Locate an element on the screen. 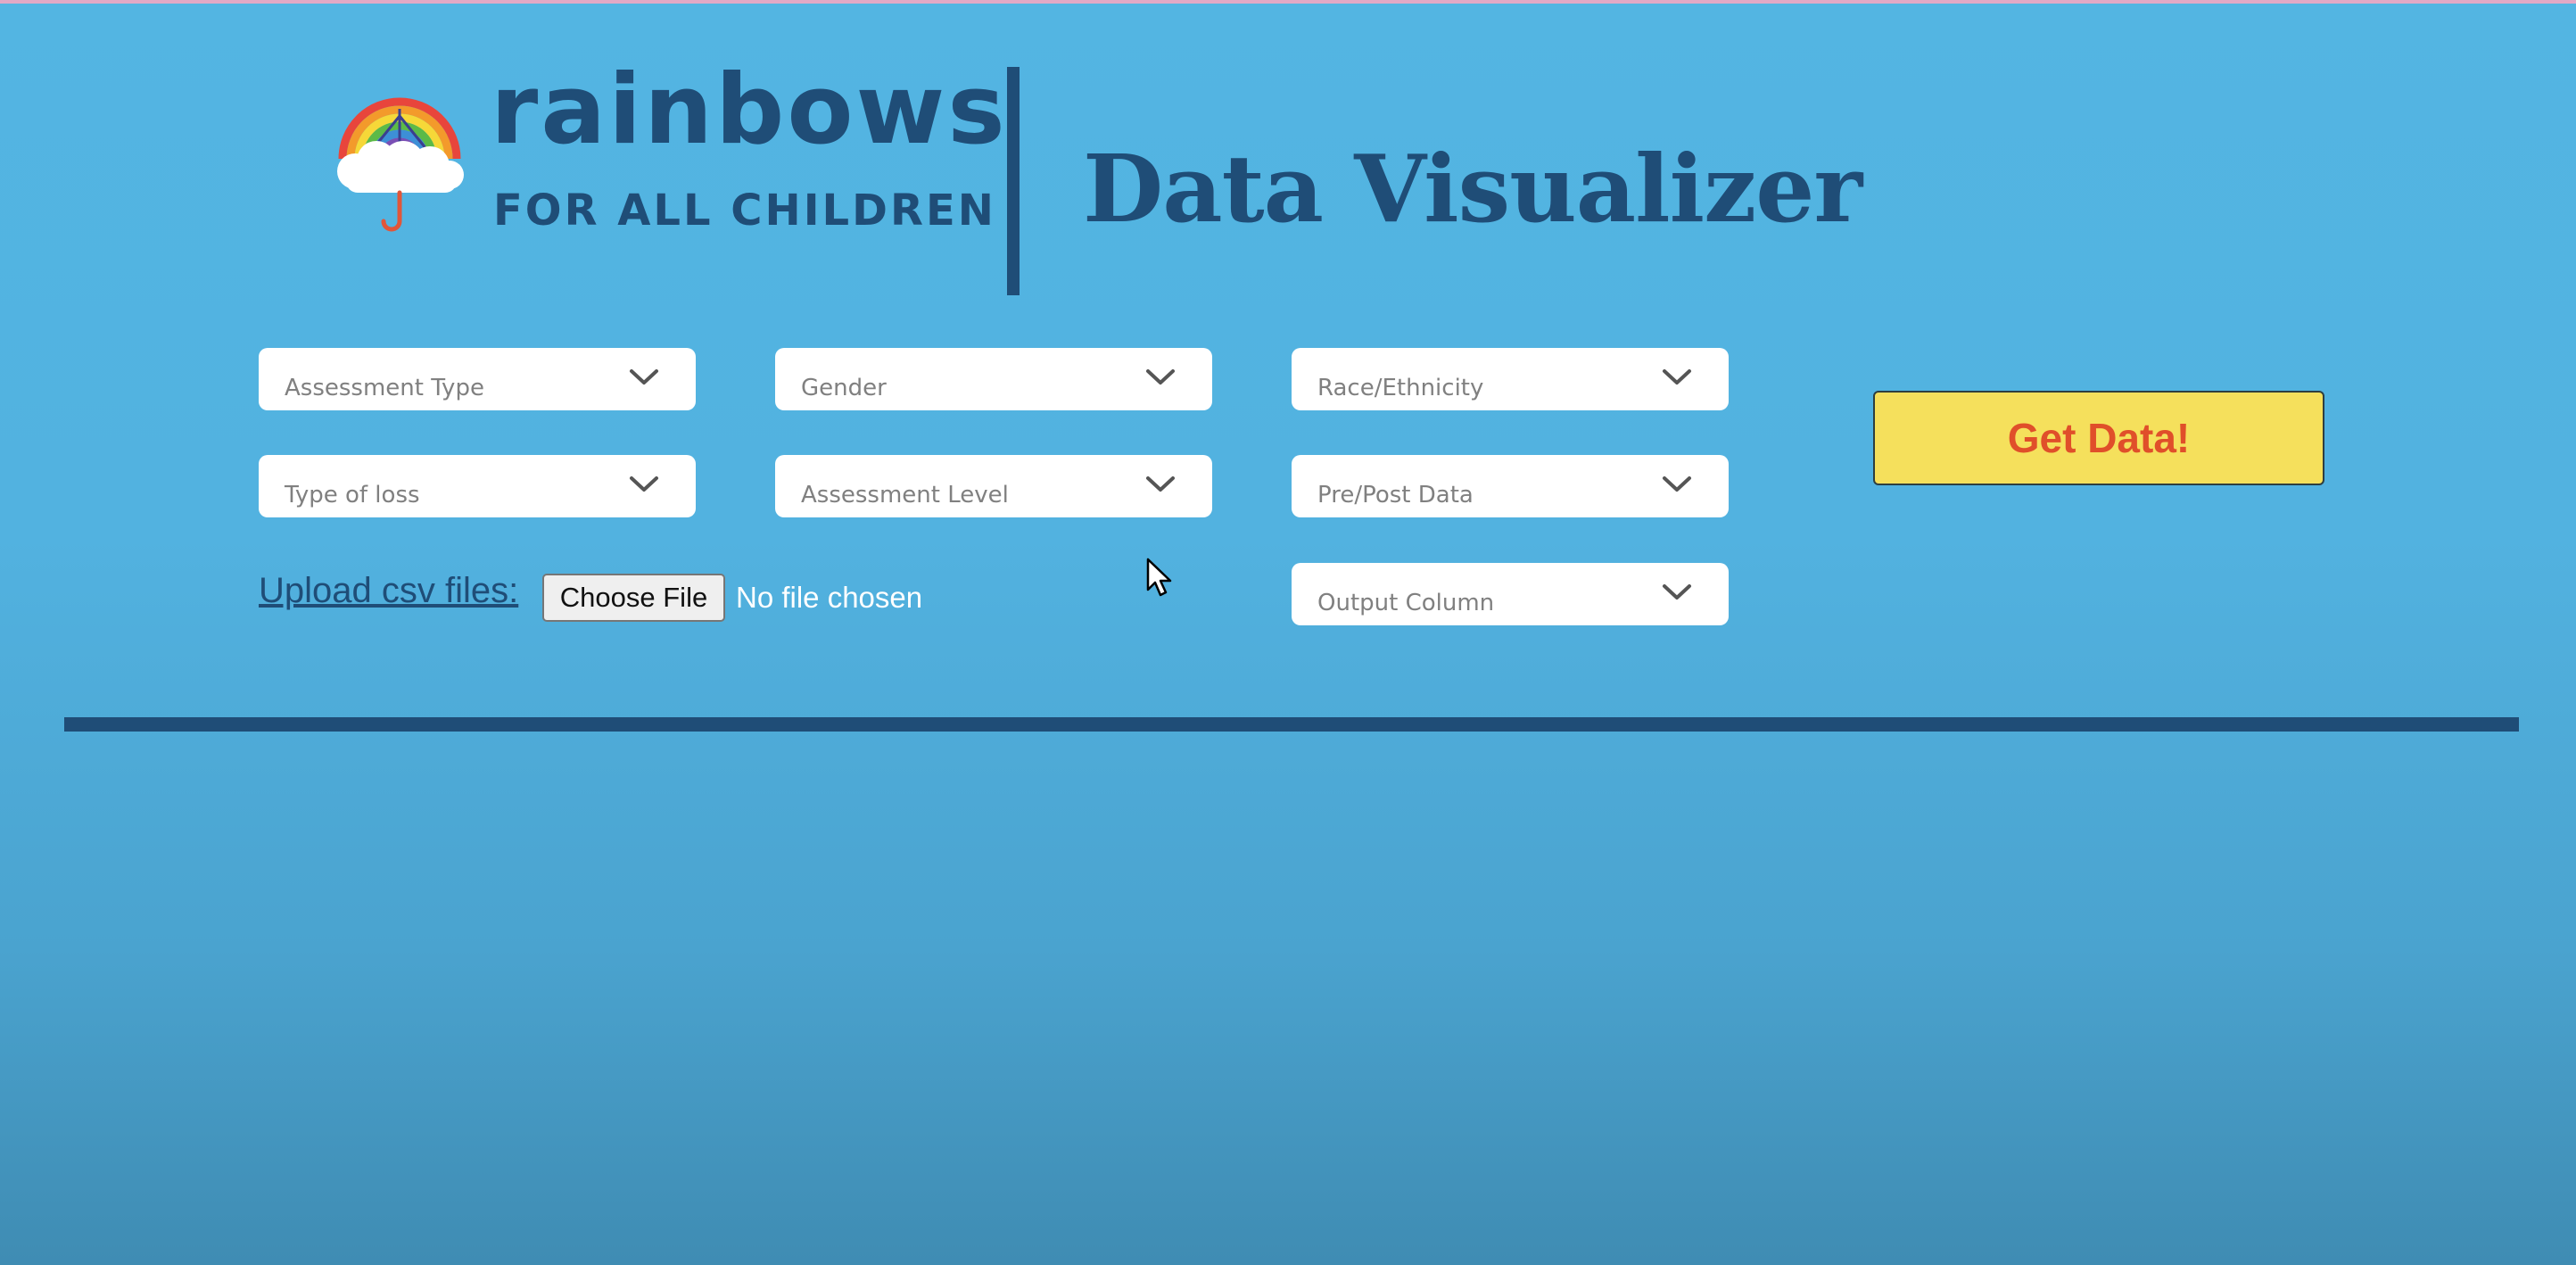 This screenshot has width=2576, height=1265. assessment-type-dropdown: Assessment Type is located at coordinates (478, 379).